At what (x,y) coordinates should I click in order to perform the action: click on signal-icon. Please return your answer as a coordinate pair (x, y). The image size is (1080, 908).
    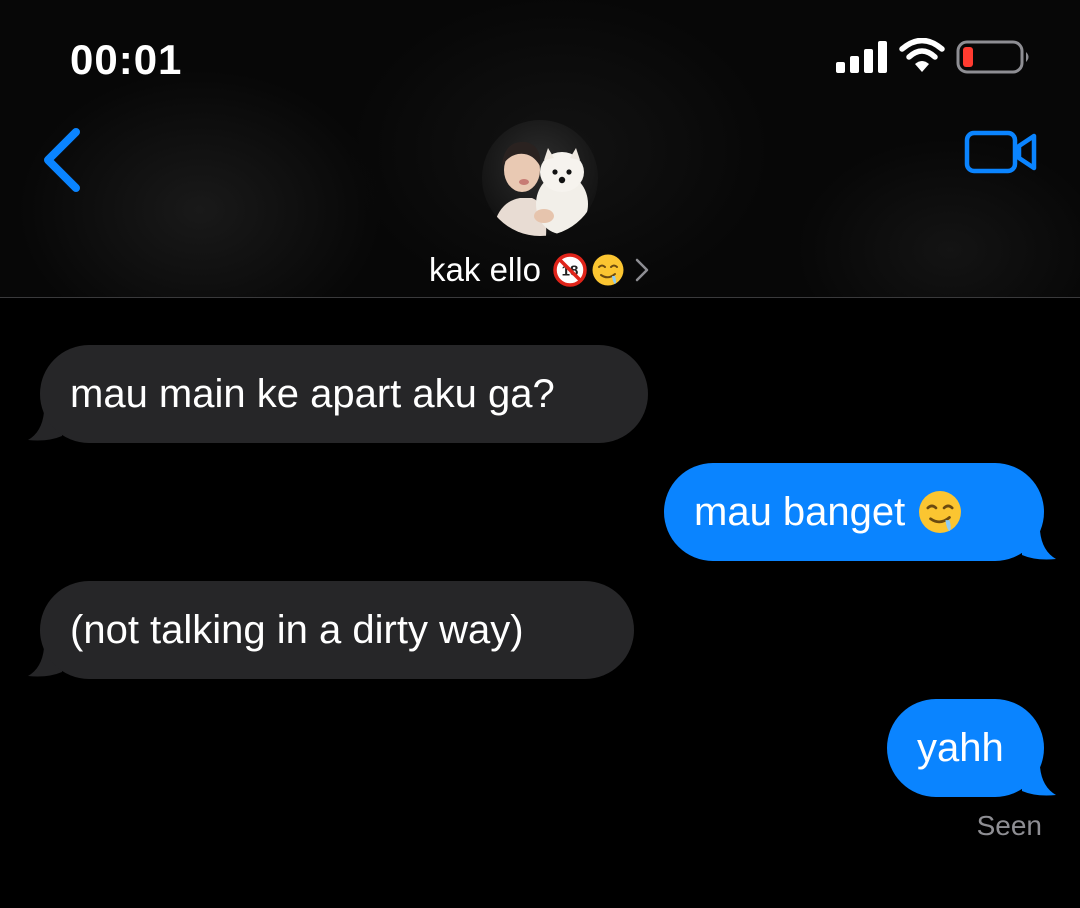
    Looking at the image, I should click on (861, 57).